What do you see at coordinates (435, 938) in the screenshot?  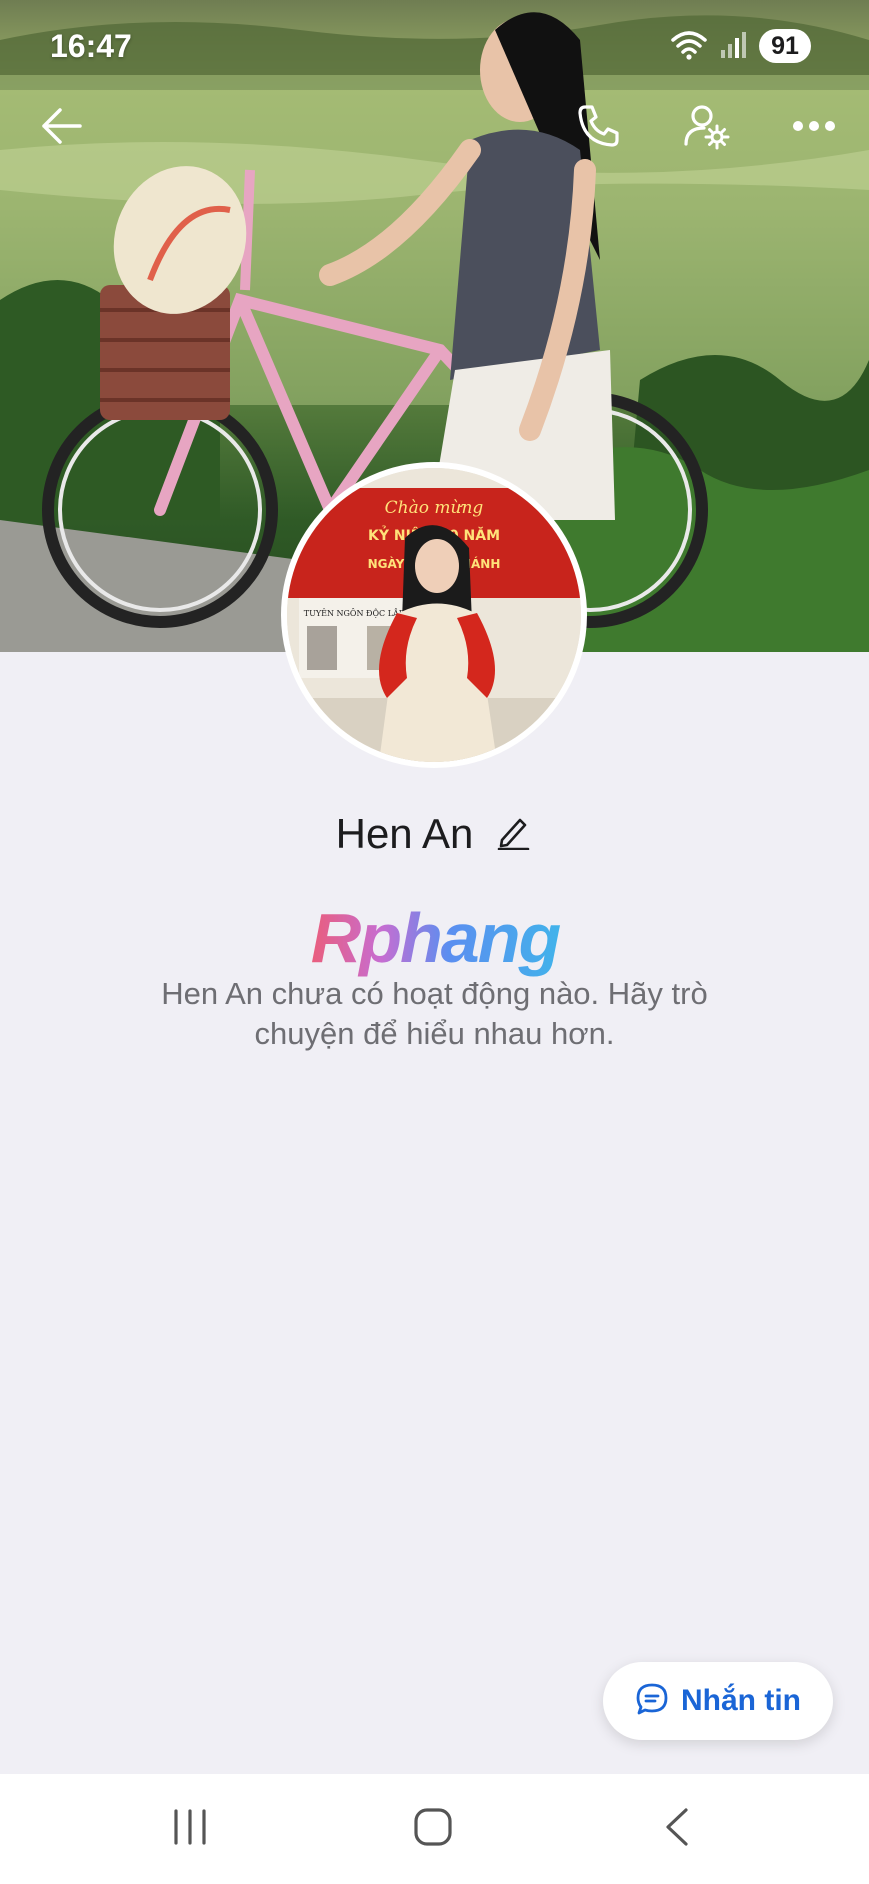 I see `watermark-logo: Rphang` at bounding box center [435, 938].